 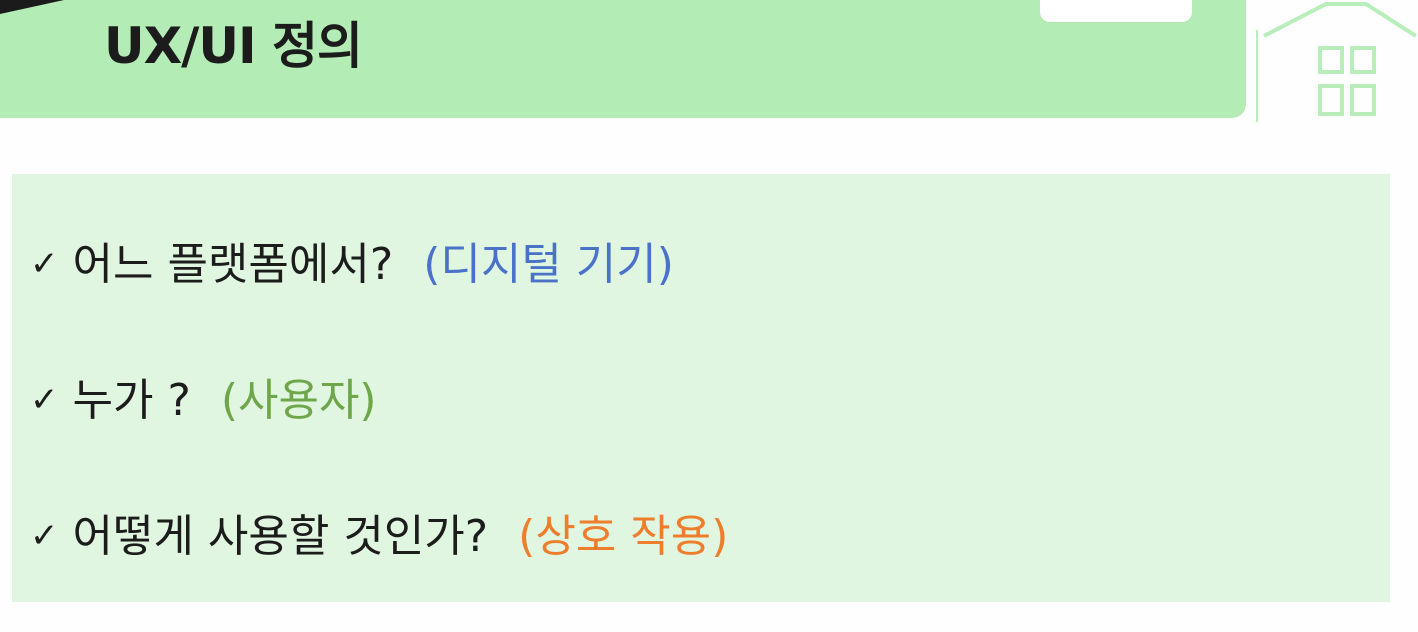 I want to click on slide-title: UX/UI 정의, so click(x=233, y=46).